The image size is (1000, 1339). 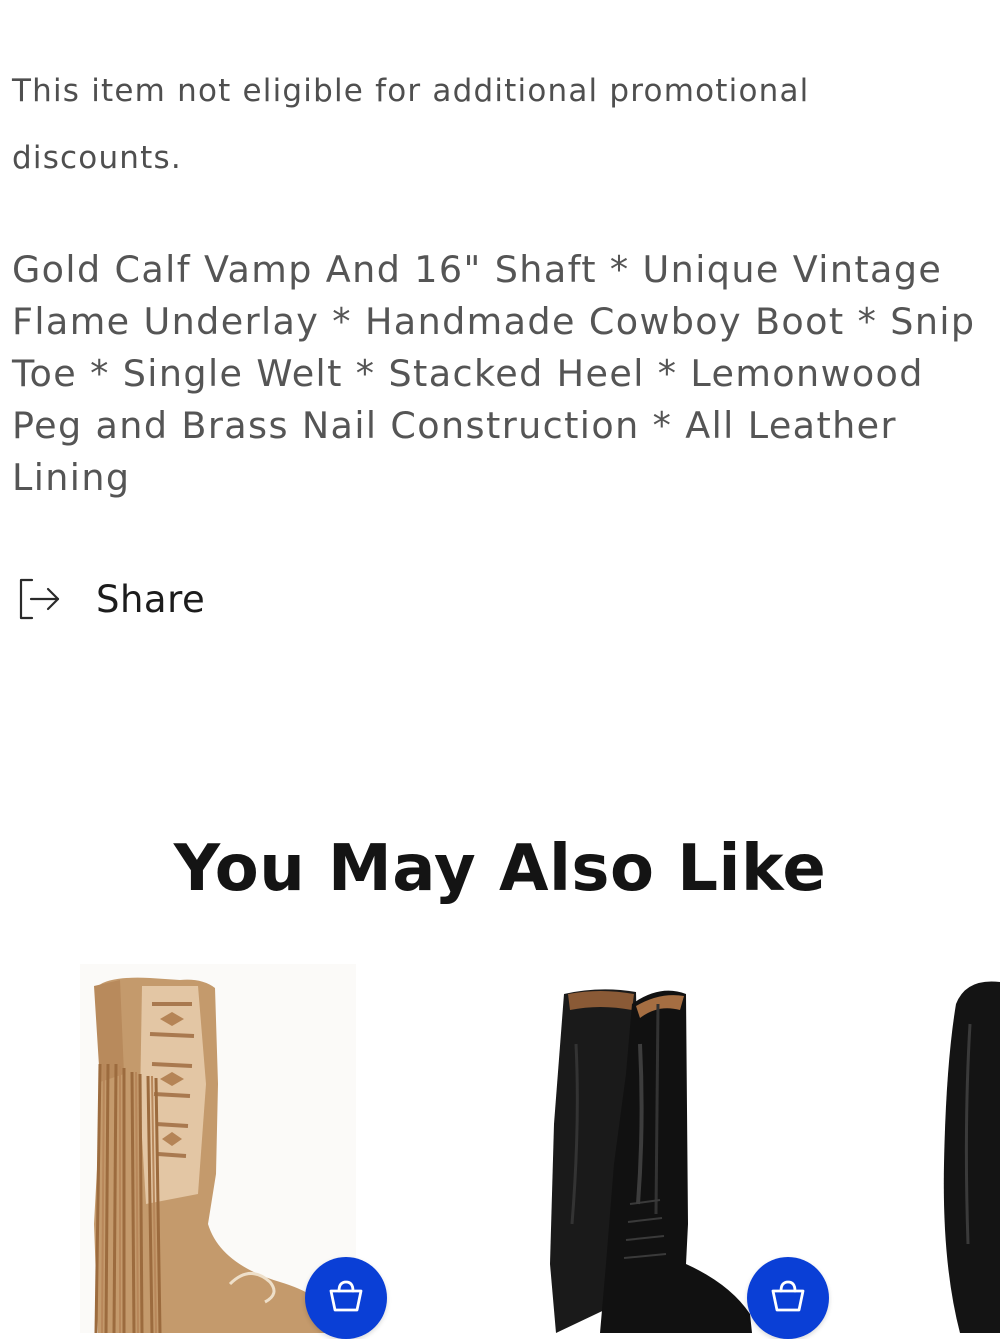 I want to click on share-exit-icon, so click(x=40, y=599).